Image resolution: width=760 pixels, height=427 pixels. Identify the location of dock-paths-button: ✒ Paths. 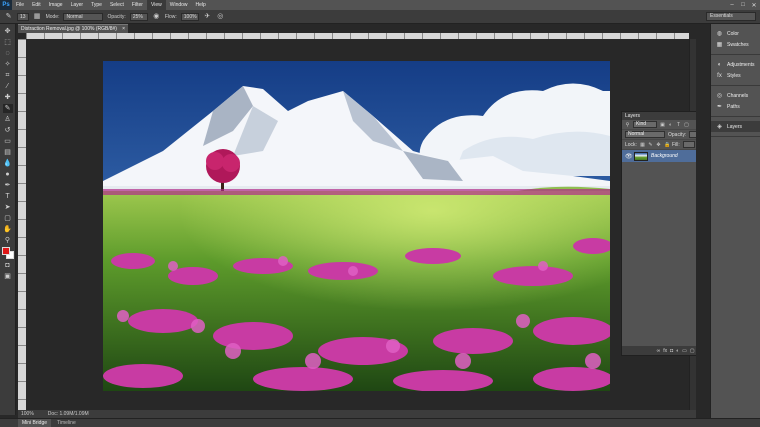
(735, 106).